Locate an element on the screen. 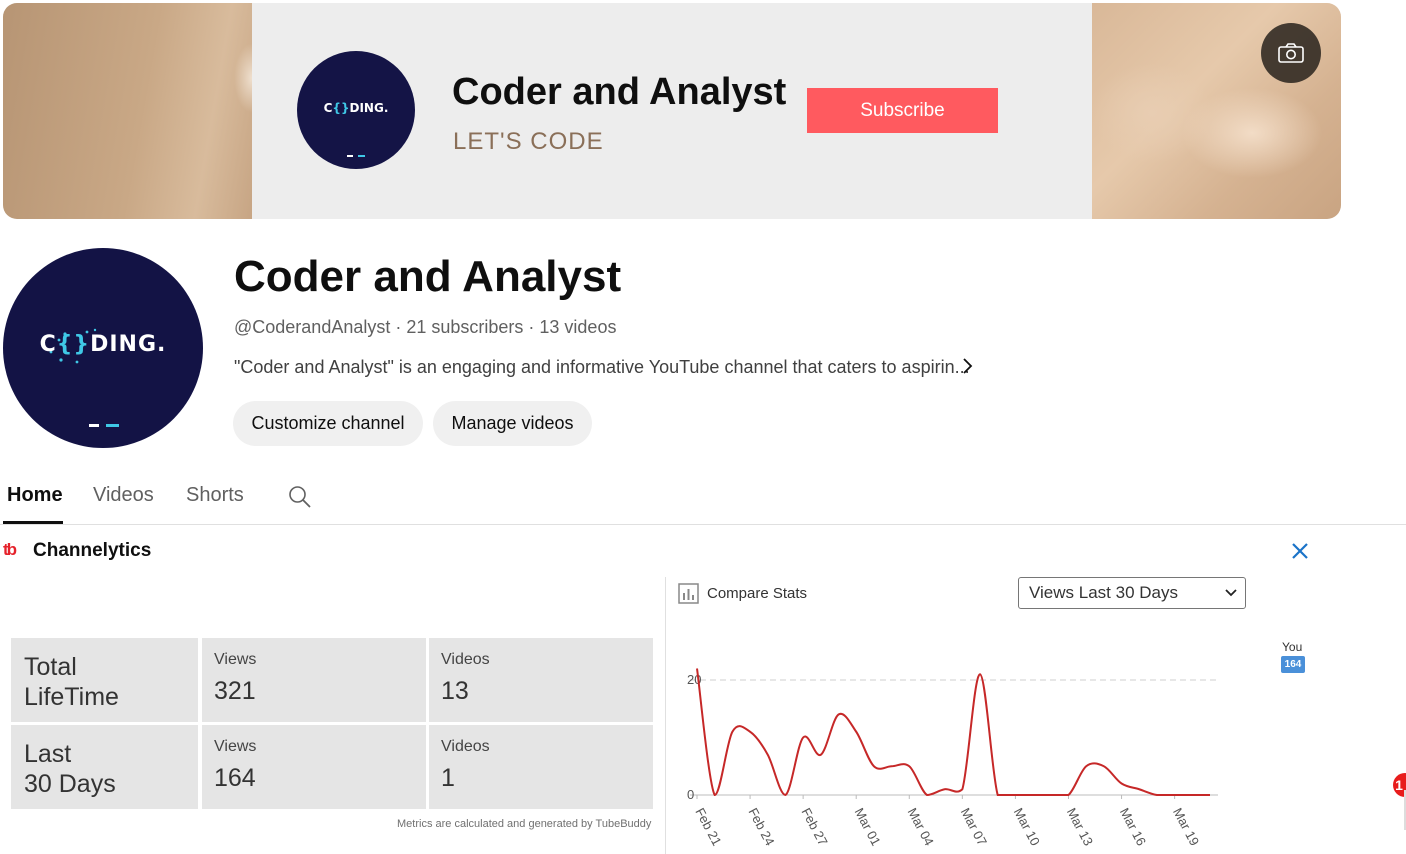  stats-videos-value: 1 is located at coordinates (448, 778).